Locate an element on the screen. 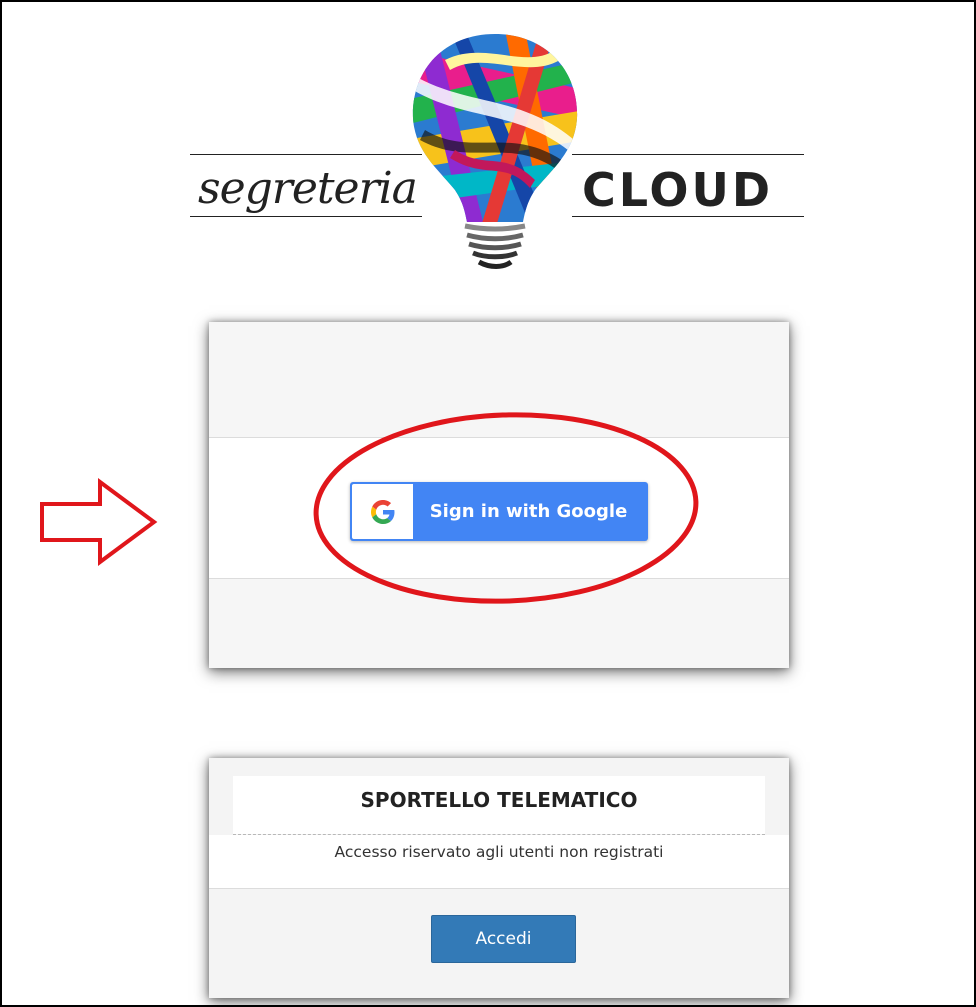 The height and width of the screenshot is (1007, 976). sportello-card-divider is located at coordinates (499, 888).